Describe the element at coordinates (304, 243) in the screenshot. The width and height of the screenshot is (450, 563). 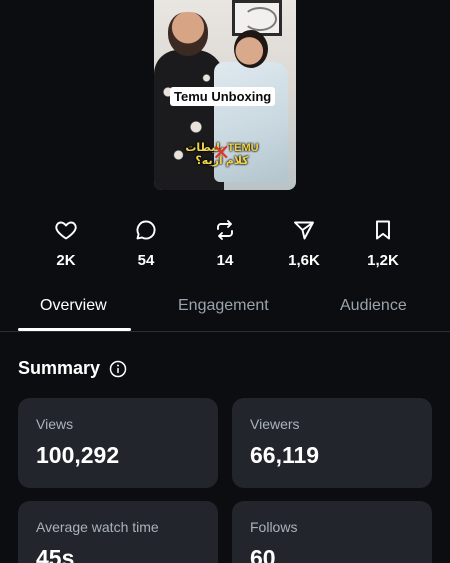
I see `shares-stat: 1,6K` at that location.